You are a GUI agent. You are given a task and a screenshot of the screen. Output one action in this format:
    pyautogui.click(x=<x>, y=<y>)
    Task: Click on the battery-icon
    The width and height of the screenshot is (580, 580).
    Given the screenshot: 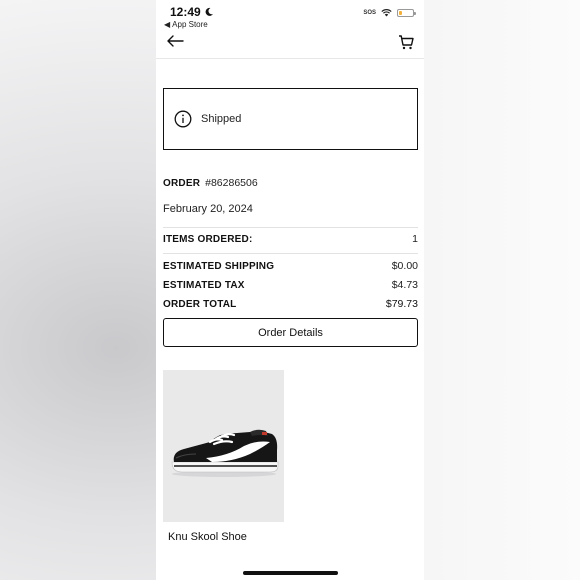 What is the action you would take?
    pyautogui.click(x=406, y=13)
    